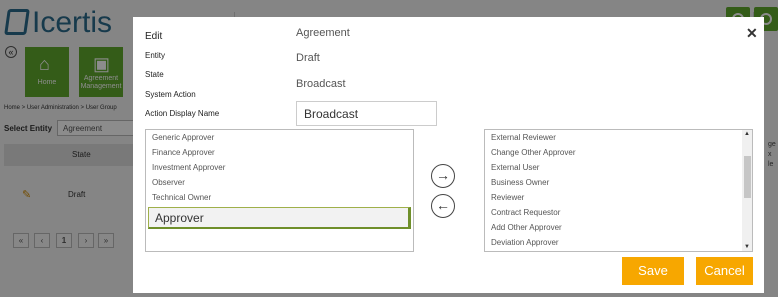 The height and width of the screenshot is (297, 778). What do you see at coordinates (618, 242) in the screenshot?
I see `list-item: Deviation Approver` at bounding box center [618, 242].